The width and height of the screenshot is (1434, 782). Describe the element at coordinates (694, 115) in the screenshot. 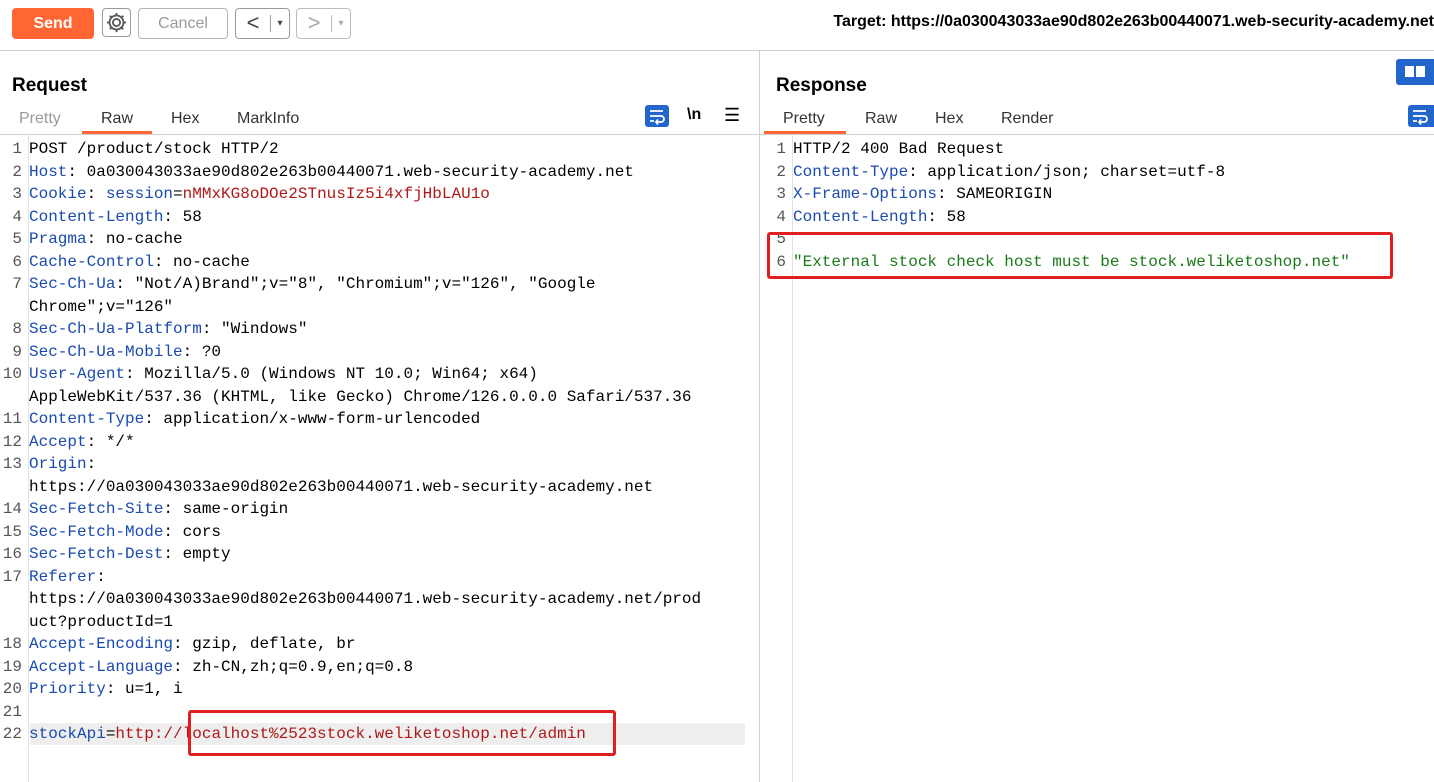

I see `show-newlines-toggle: \n` at that location.